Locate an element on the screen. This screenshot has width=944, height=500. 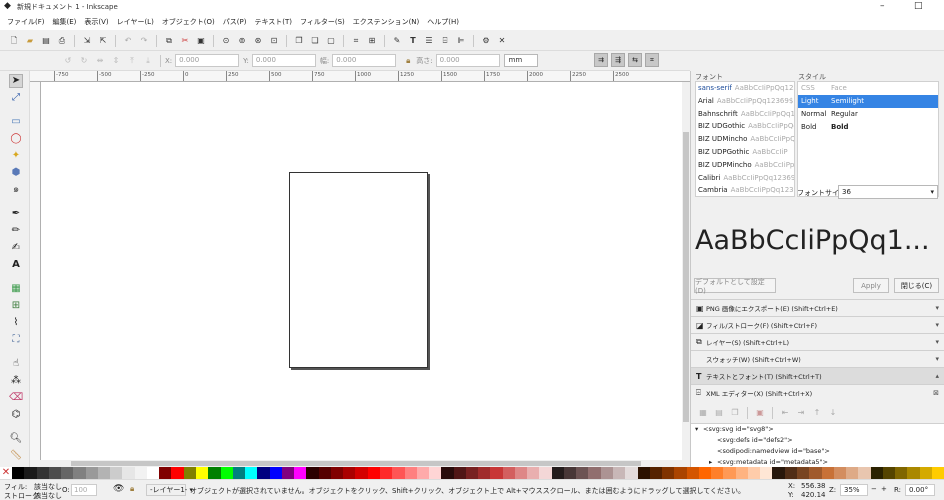
font-list-item: CambriaAaBbCcIiPpQq12369$ is located at coordinates (745, 190).